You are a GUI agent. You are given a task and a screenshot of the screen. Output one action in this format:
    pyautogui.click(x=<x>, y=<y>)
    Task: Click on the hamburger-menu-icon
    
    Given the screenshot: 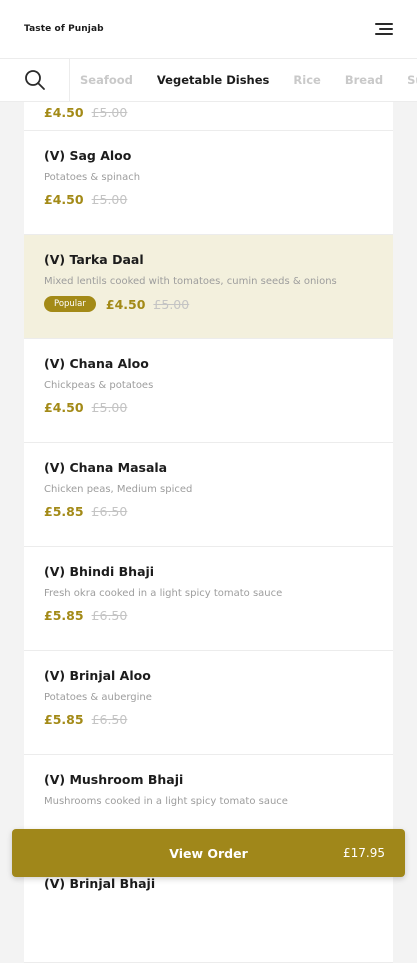 What is the action you would take?
    pyautogui.click(x=384, y=29)
    